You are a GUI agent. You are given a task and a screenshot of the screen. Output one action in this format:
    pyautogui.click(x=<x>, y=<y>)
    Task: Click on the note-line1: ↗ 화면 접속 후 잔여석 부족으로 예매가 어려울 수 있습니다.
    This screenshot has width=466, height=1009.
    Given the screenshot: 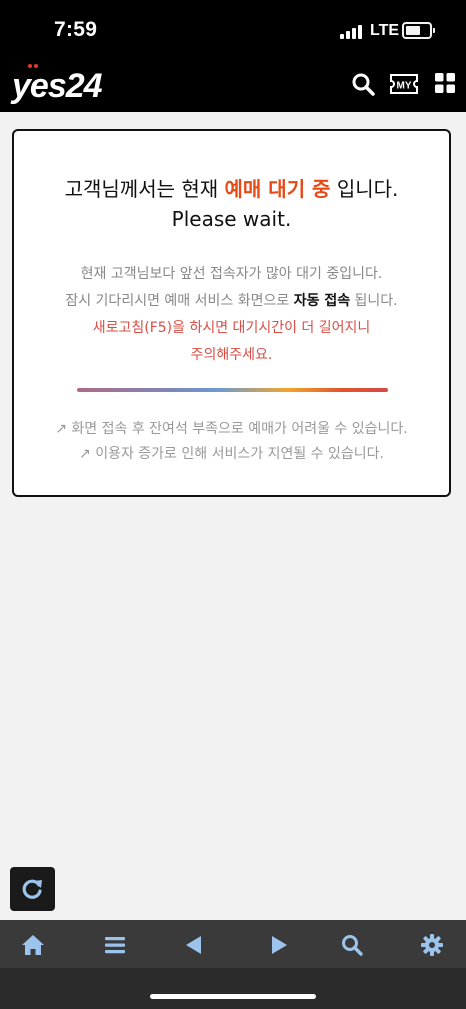 What is the action you would take?
    pyautogui.click(x=231, y=429)
    